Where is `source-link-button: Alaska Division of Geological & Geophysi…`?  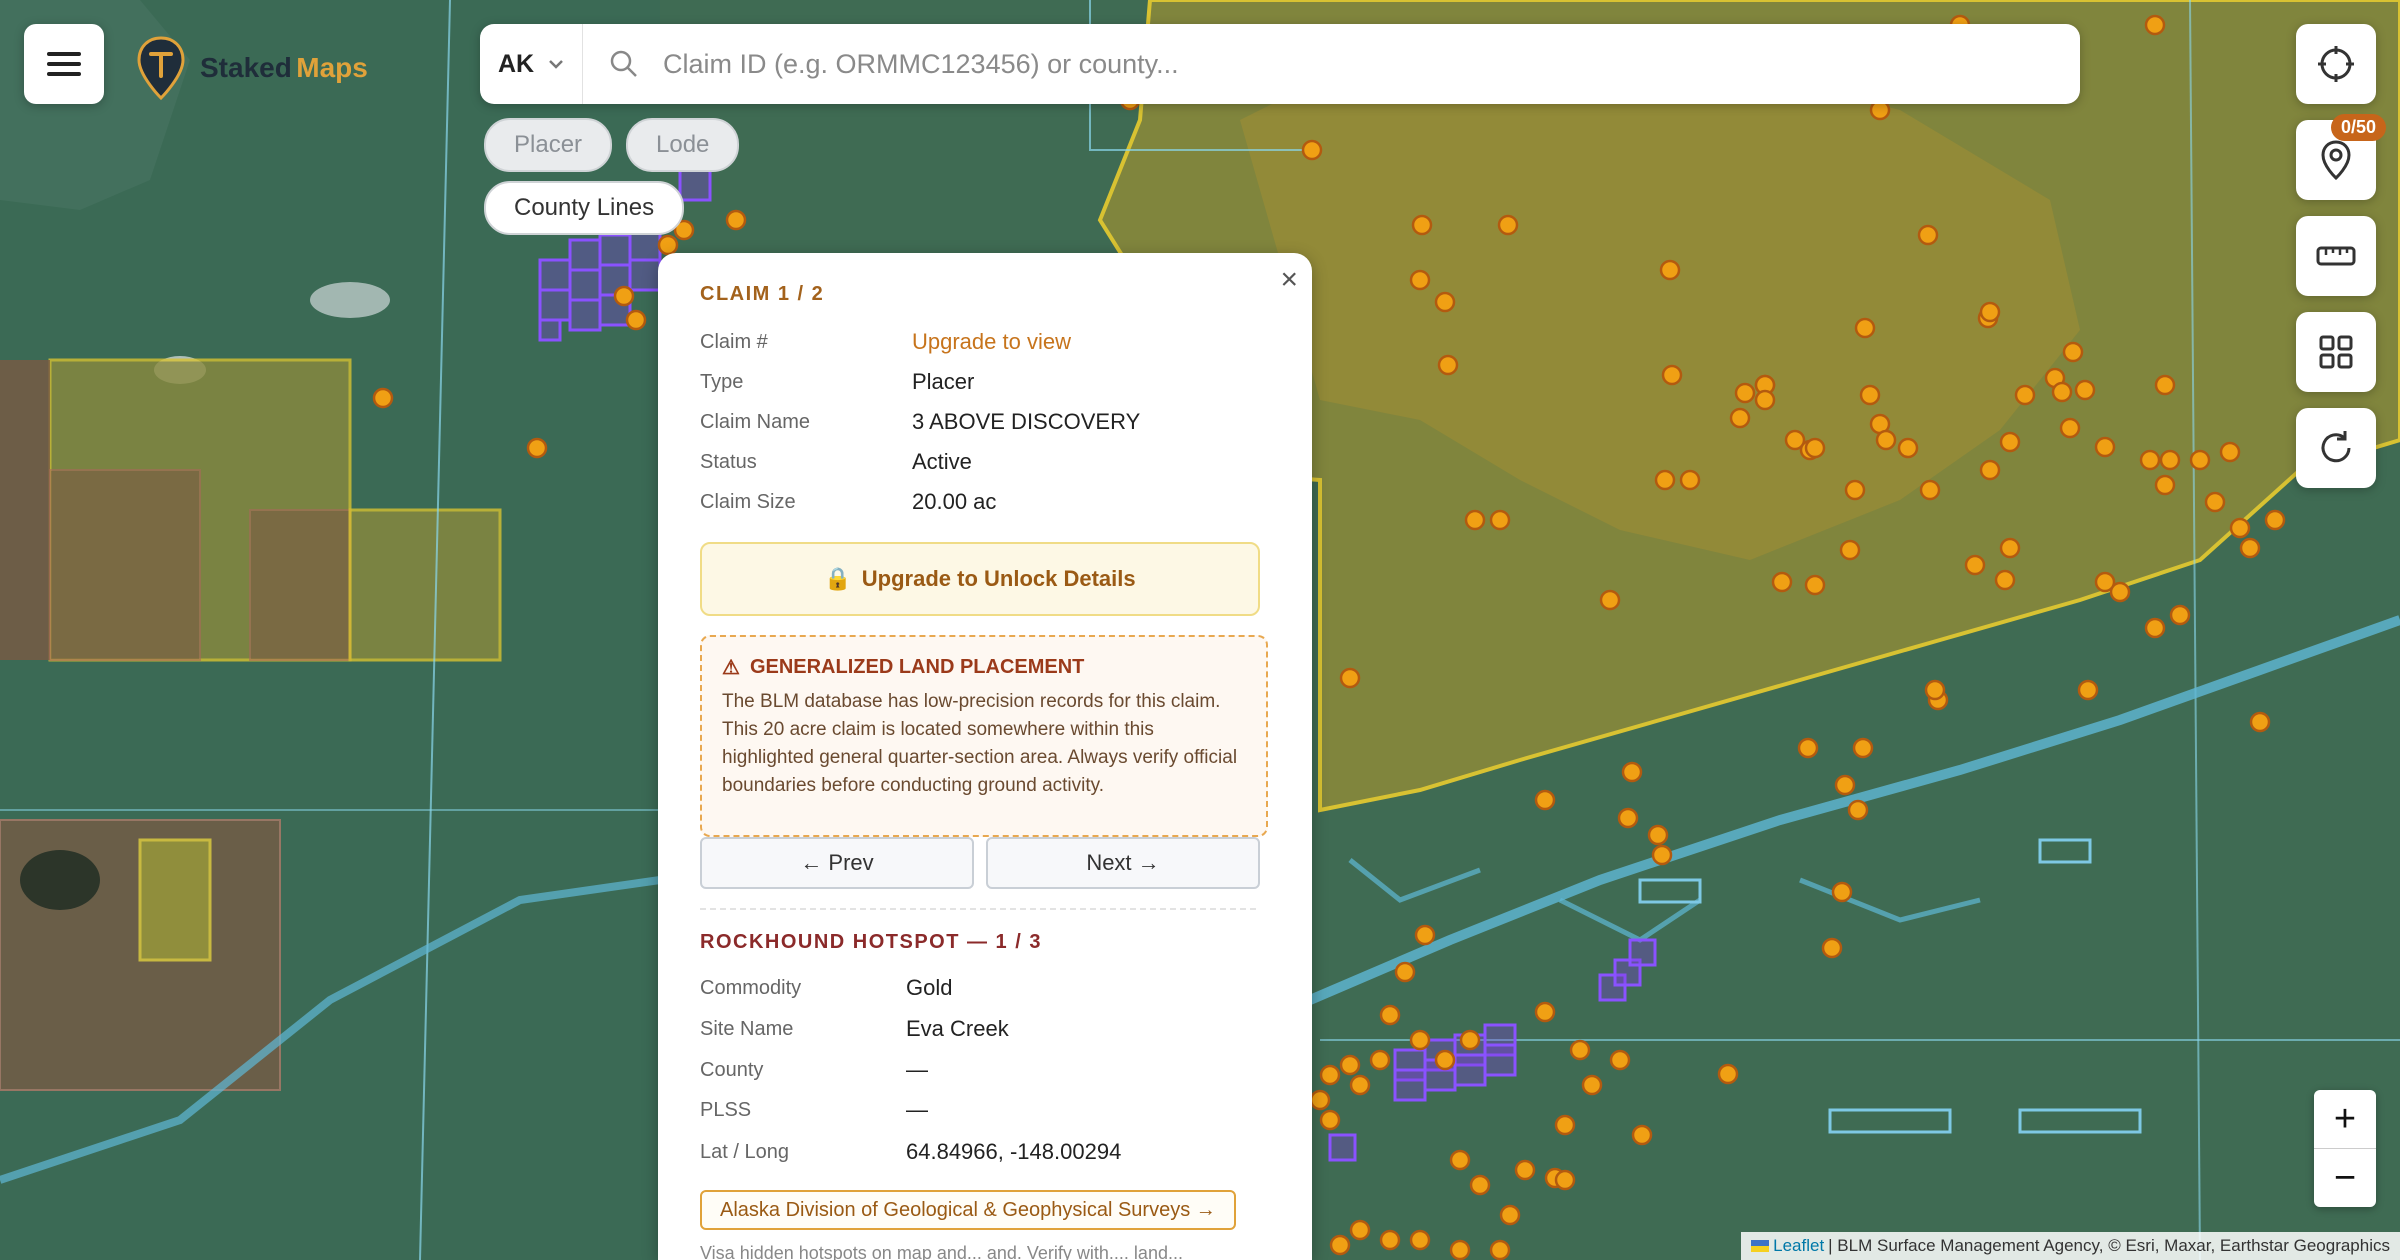 source-link-button: Alaska Division of Geological & Geophysi… is located at coordinates (968, 1210).